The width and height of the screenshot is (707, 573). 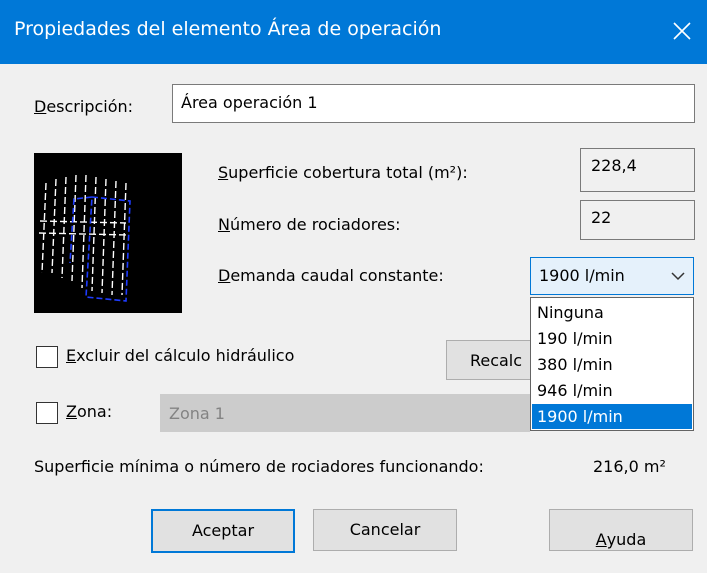 I want to click on close-button, so click(x=682, y=32).